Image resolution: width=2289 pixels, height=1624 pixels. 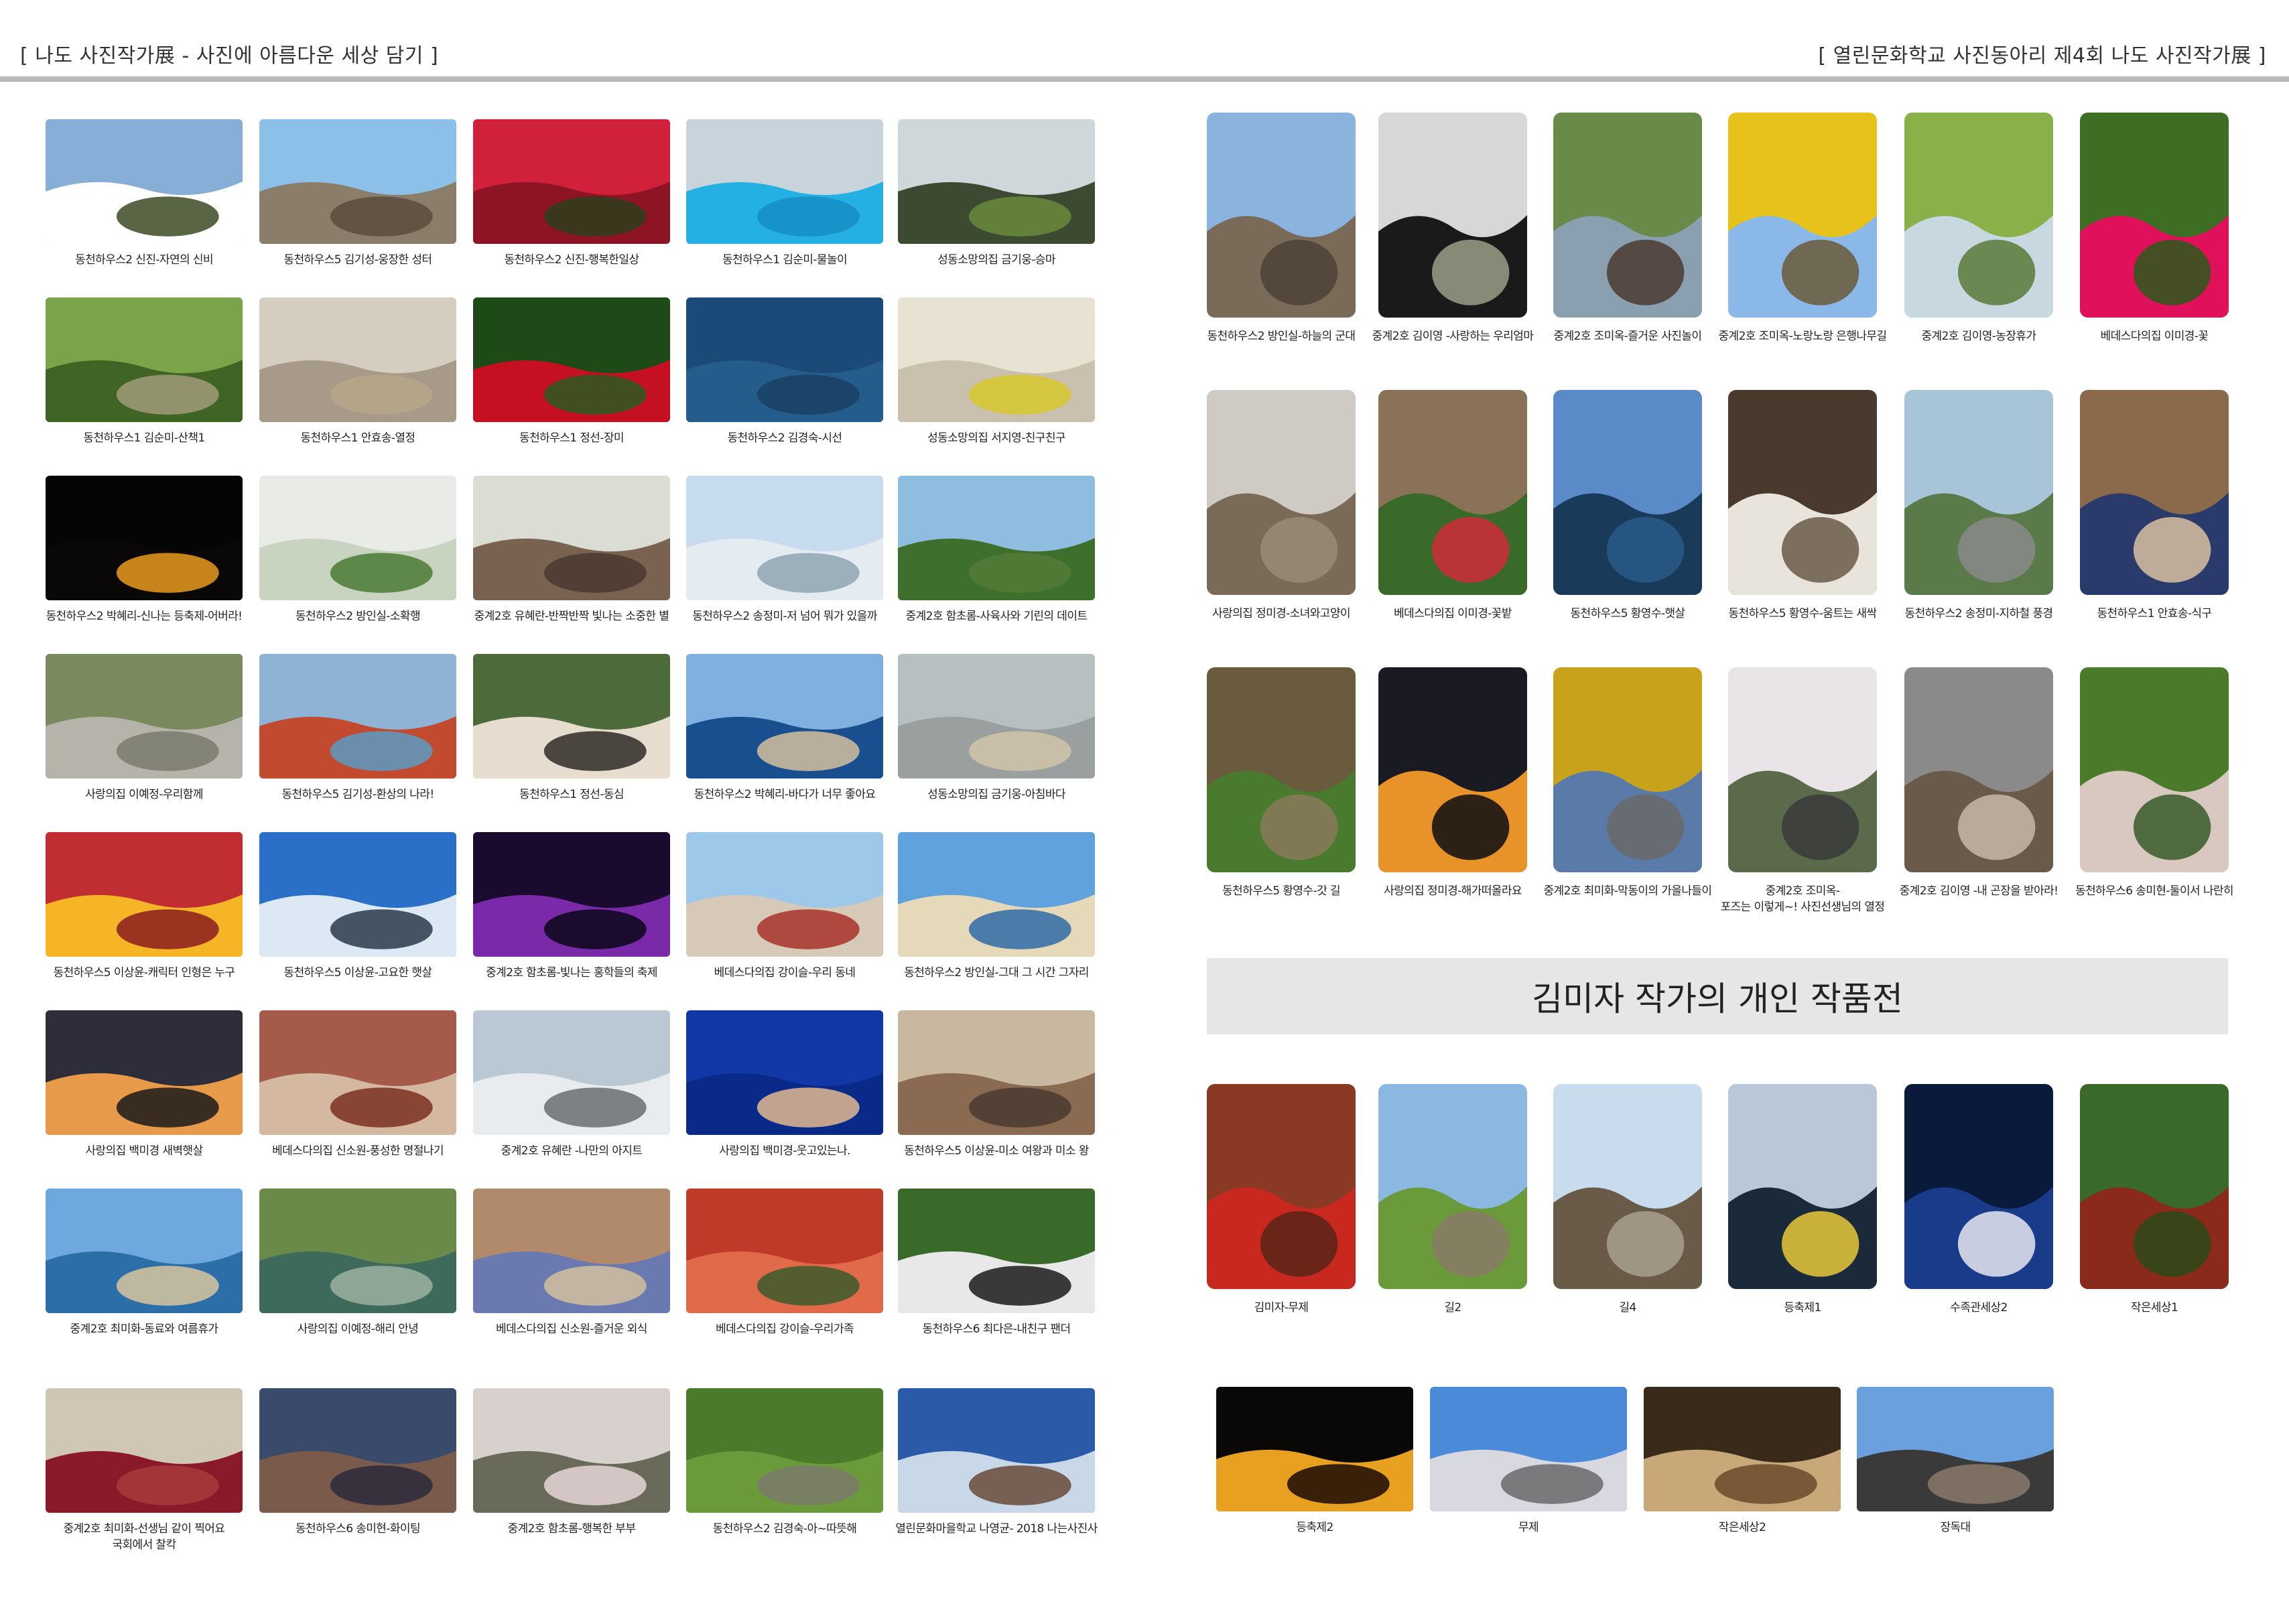 I want to click on photo-card: 동천하우스2 방인실-소확행, so click(x=357, y=561).